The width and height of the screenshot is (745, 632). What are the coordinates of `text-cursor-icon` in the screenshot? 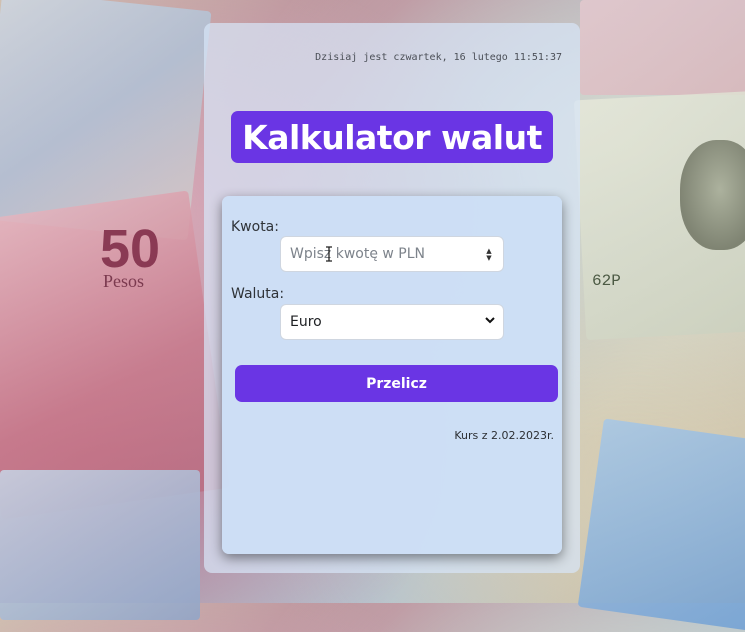 It's located at (329, 254).